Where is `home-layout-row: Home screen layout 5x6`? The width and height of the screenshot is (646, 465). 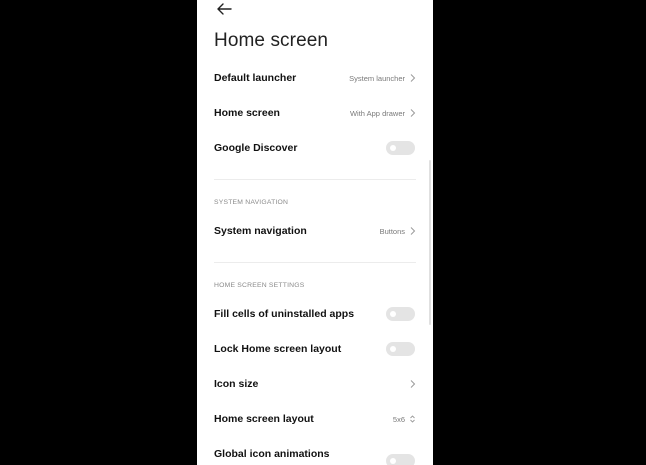
home-layout-row: Home screen layout 5x6 is located at coordinates (315, 419).